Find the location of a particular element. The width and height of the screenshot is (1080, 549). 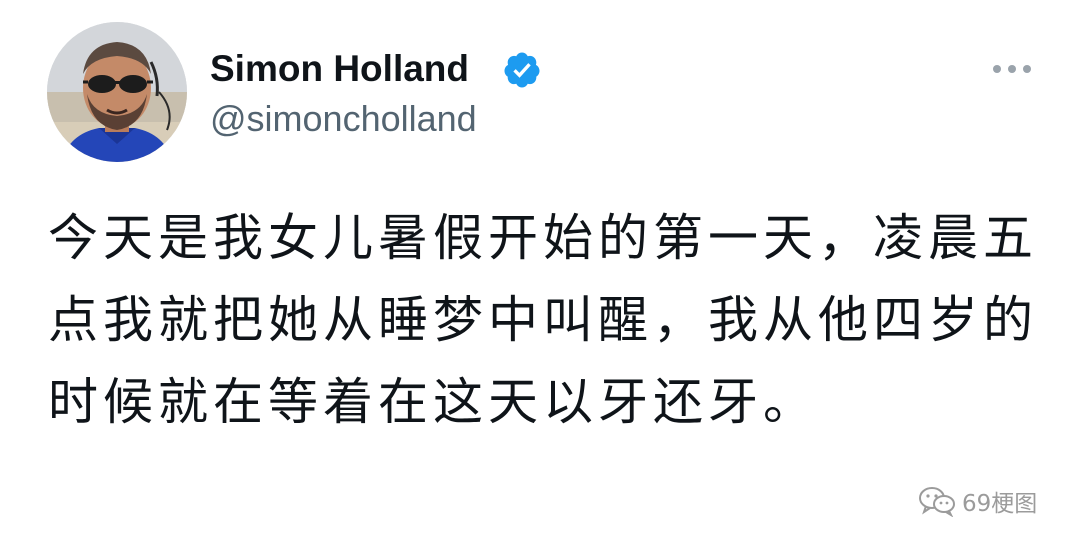

watermark-label: 69梗图 is located at coordinates (1000, 504).